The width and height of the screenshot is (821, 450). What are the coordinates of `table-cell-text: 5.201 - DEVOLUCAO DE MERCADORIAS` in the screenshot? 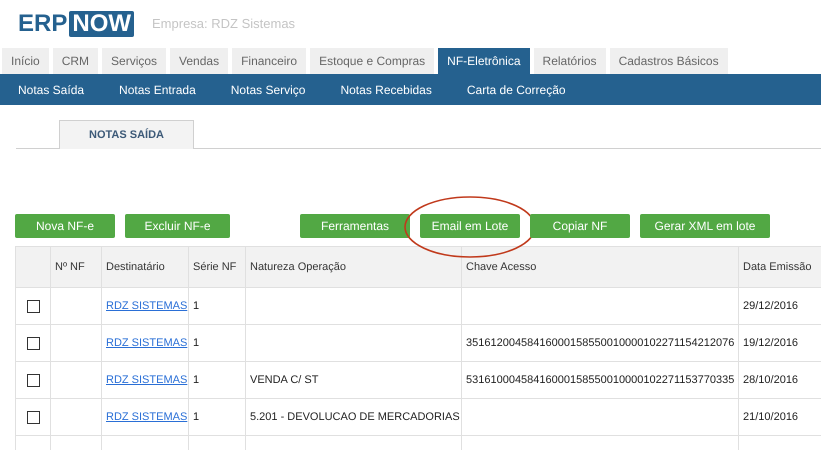 It's located at (355, 417).